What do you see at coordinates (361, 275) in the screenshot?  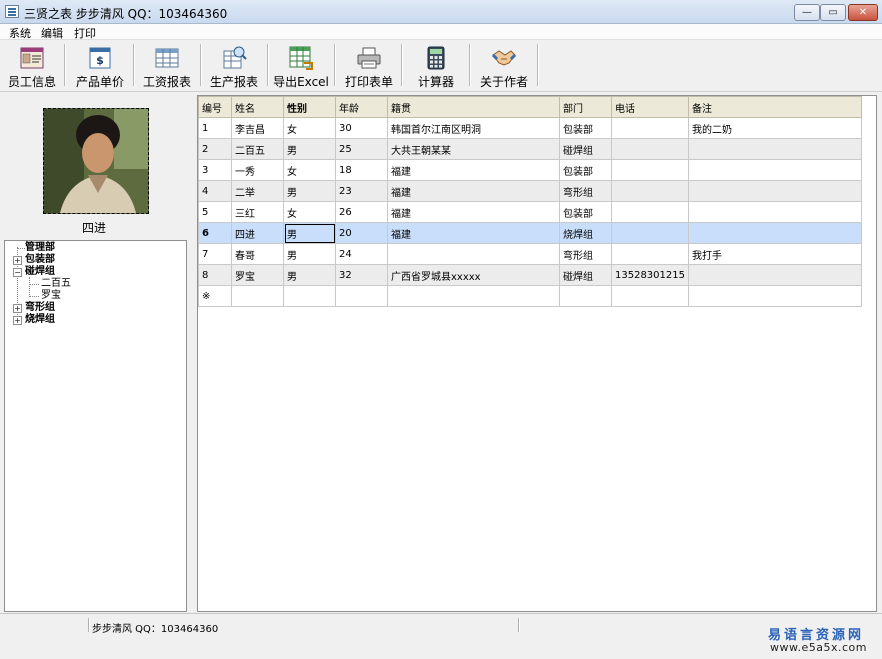 I see `cell-age: 32` at bounding box center [361, 275].